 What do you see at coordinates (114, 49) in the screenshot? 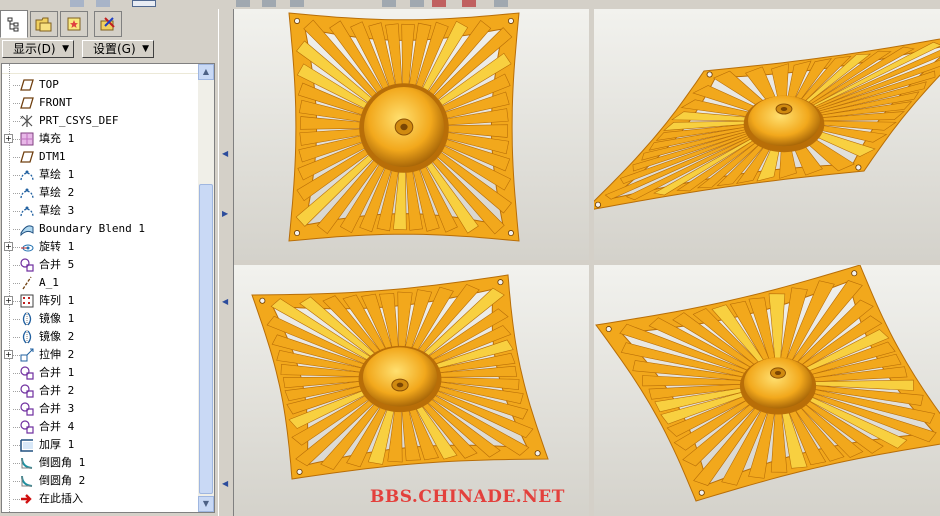
I see `settings-dropdown-label: 设置(G)` at bounding box center [114, 49].